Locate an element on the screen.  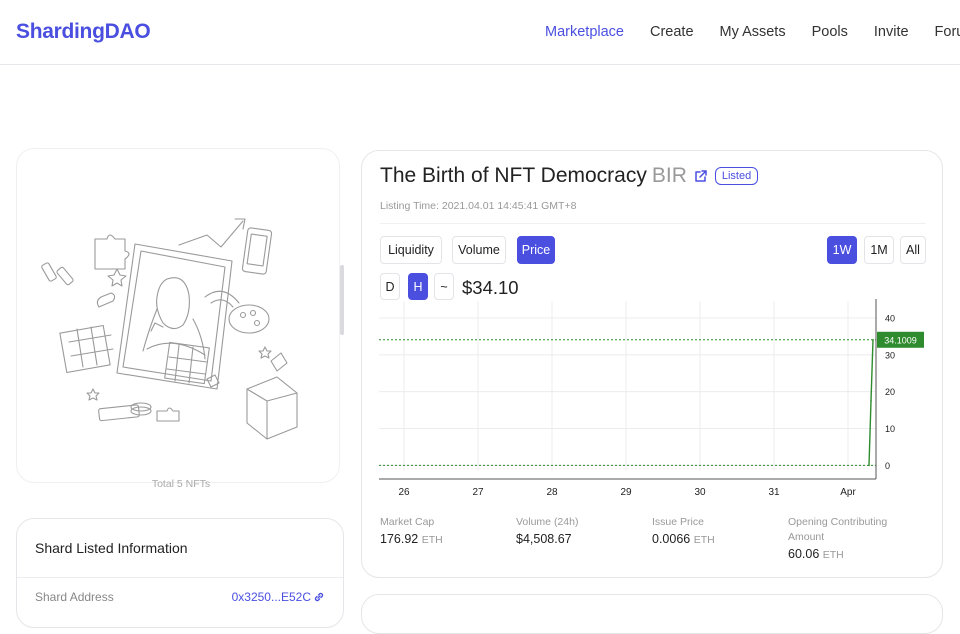
x-tick-label: 31 is located at coordinates (774, 492).